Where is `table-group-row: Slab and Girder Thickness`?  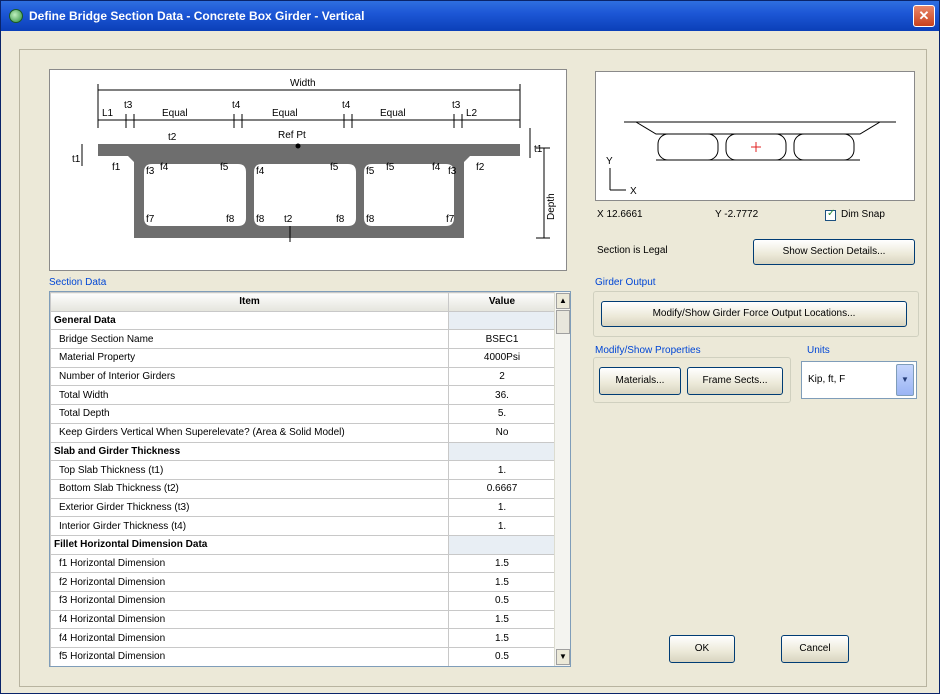
table-group-row: Slab and Girder Thickness is located at coordinates (303, 451).